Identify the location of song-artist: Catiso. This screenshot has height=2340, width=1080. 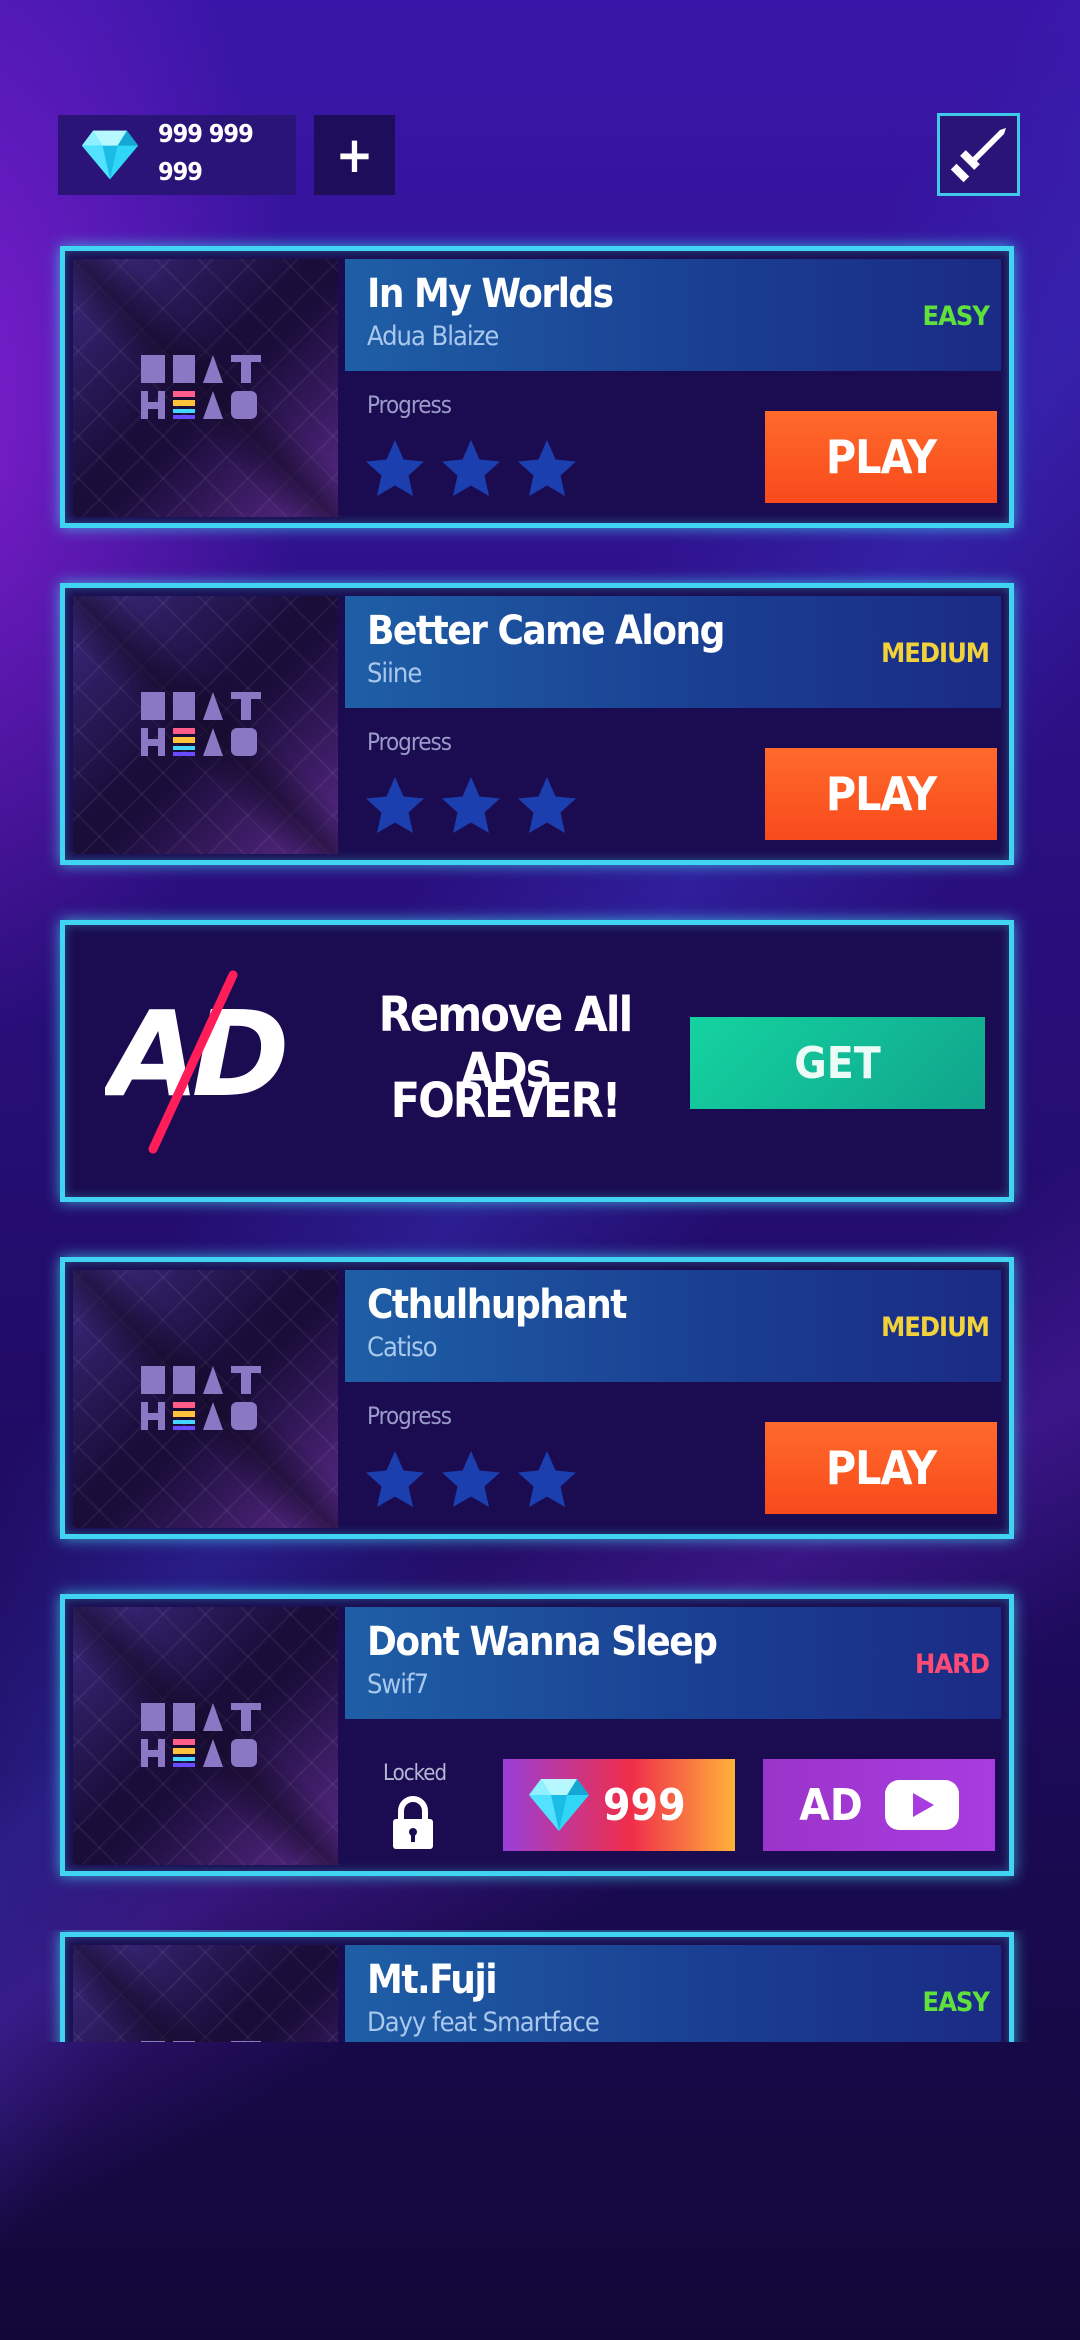
(402, 1347).